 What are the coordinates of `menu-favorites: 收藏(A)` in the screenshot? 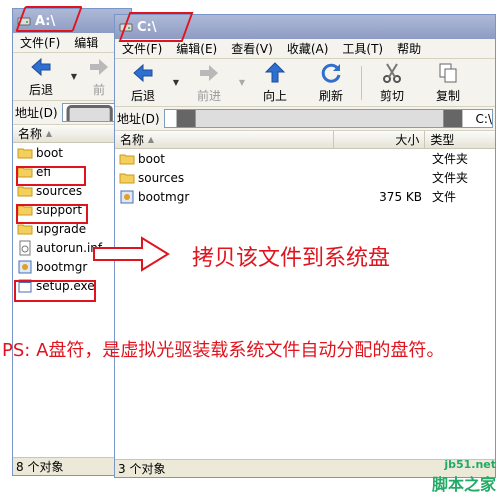 It's located at (308, 48).